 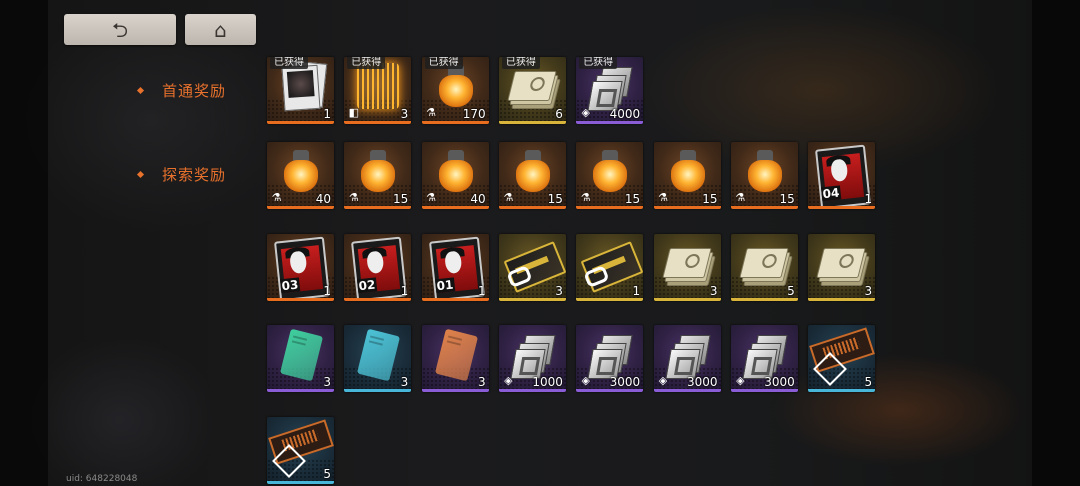 I want to click on section-title: 首通奖励, so click(x=194, y=90).